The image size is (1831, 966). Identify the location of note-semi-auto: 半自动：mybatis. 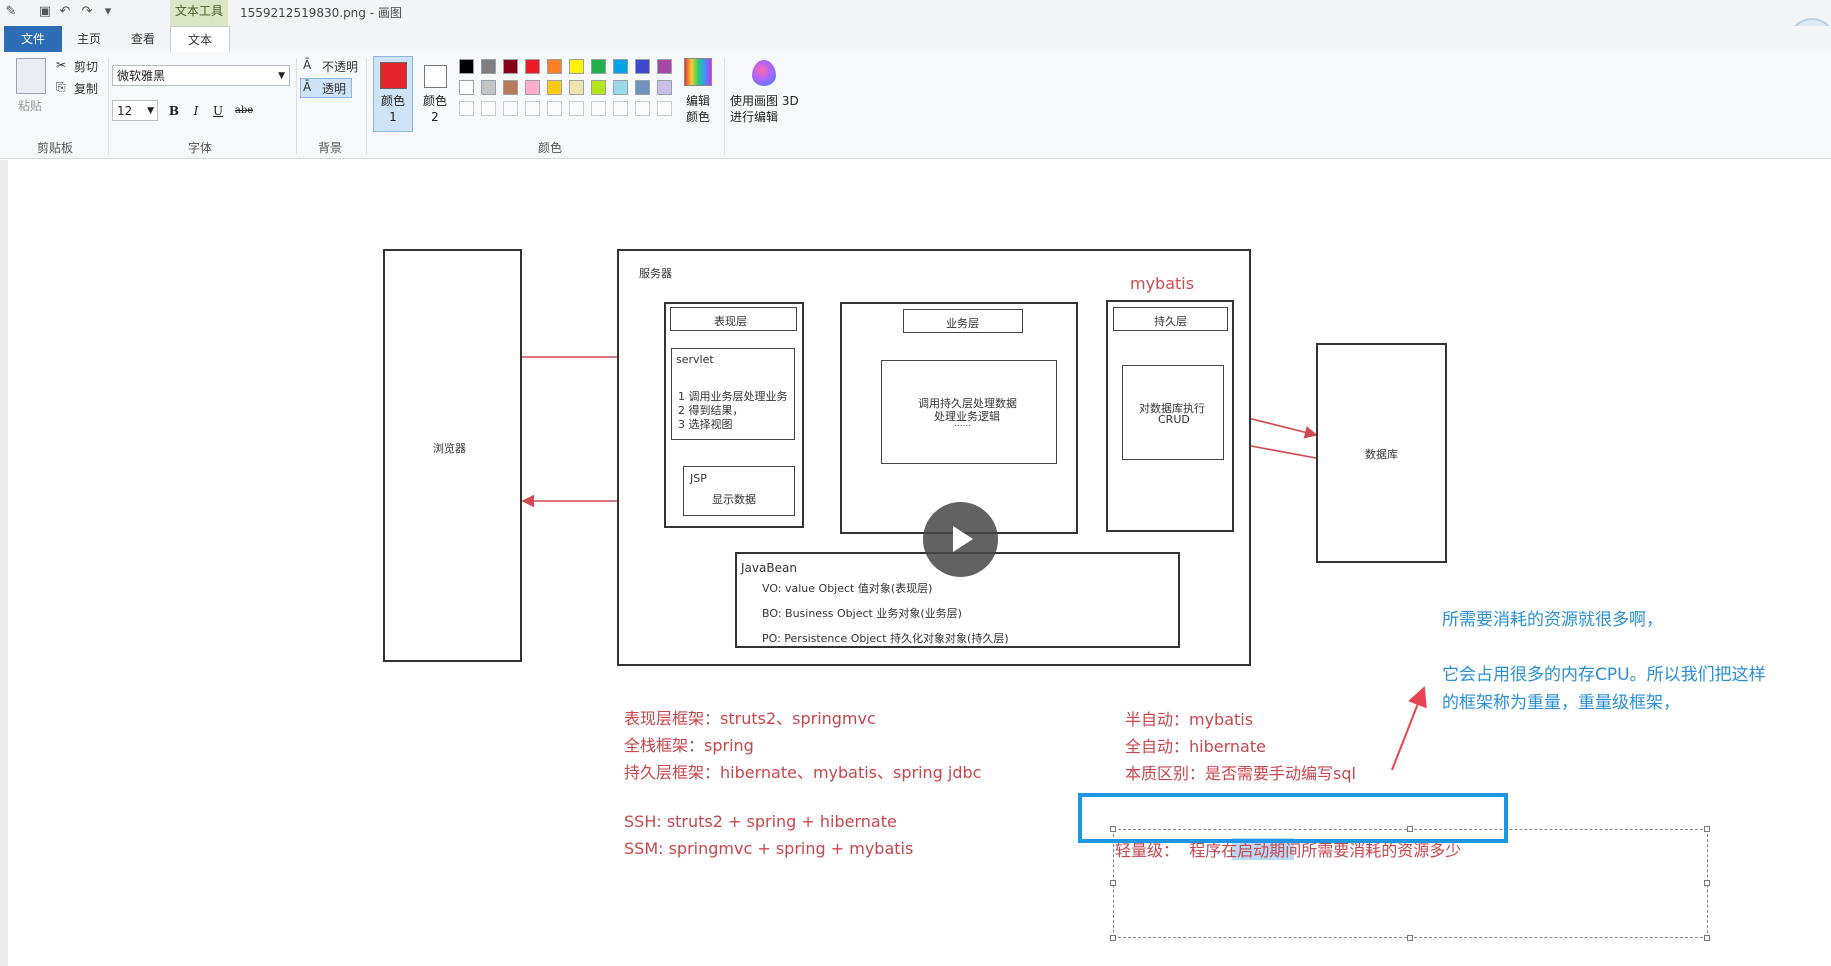
(1189, 719).